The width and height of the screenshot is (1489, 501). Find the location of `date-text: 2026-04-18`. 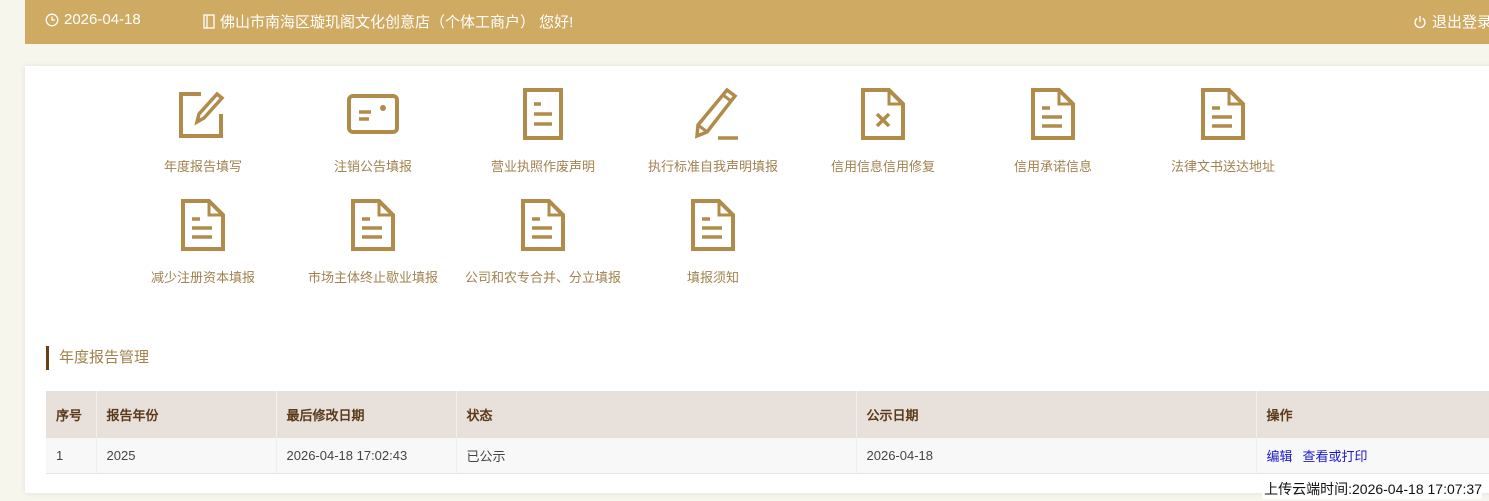

date-text: 2026-04-18 is located at coordinates (102, 19).